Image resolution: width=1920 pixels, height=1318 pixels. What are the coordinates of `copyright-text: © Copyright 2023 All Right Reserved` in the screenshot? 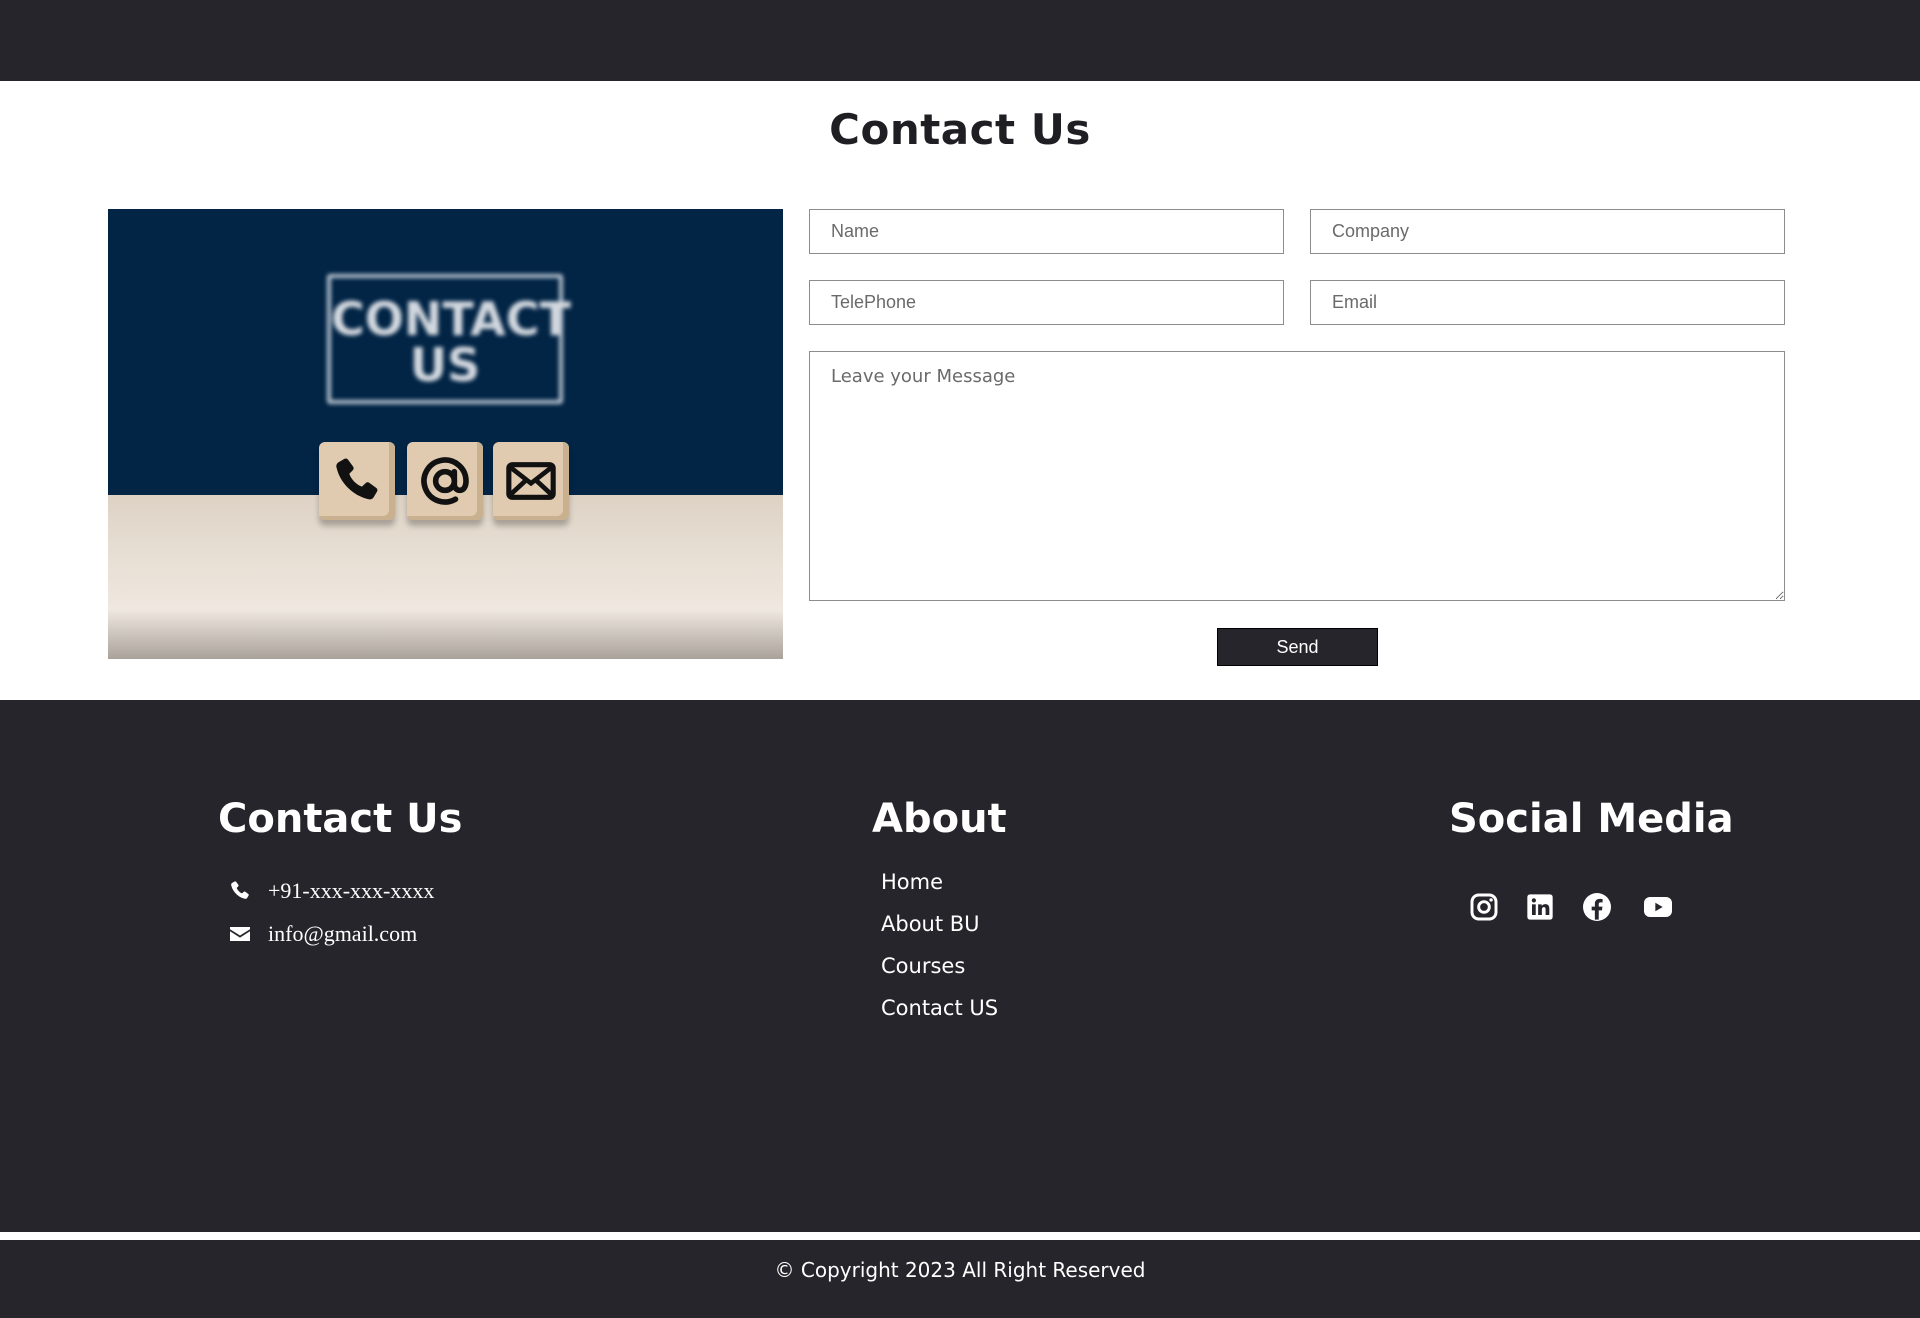 It's located at (960, 1270).